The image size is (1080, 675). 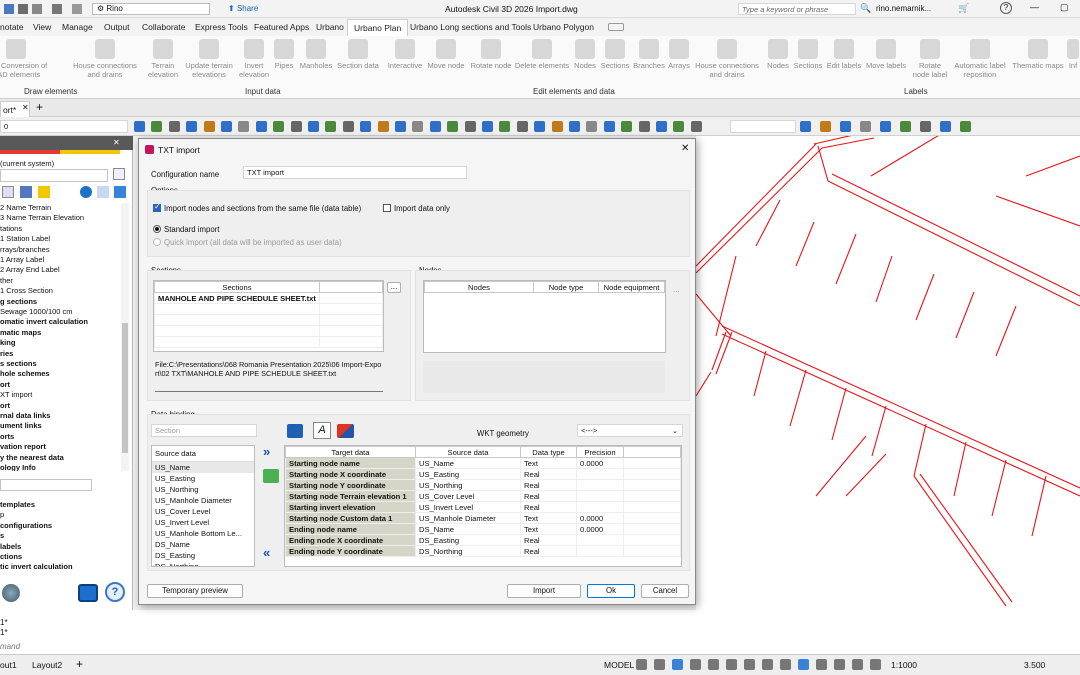 What do you see at coordinates (886, 54) in the screenshot?
I see `ribbon-btn-move-labels: Move labels` at bounding box center [886, 54].